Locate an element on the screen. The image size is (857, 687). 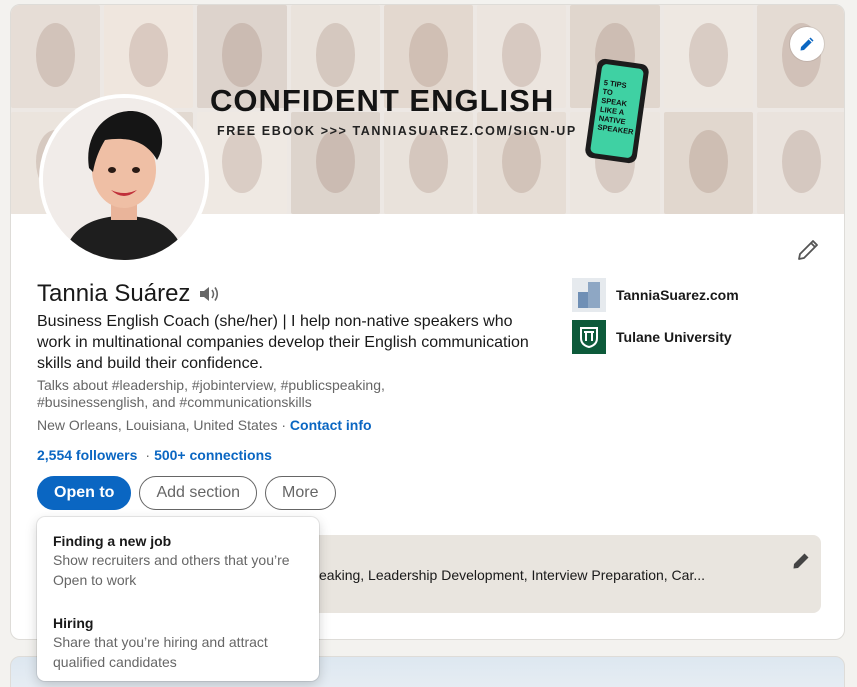
open-to-button: Open to is located at coordinates (84, 493).